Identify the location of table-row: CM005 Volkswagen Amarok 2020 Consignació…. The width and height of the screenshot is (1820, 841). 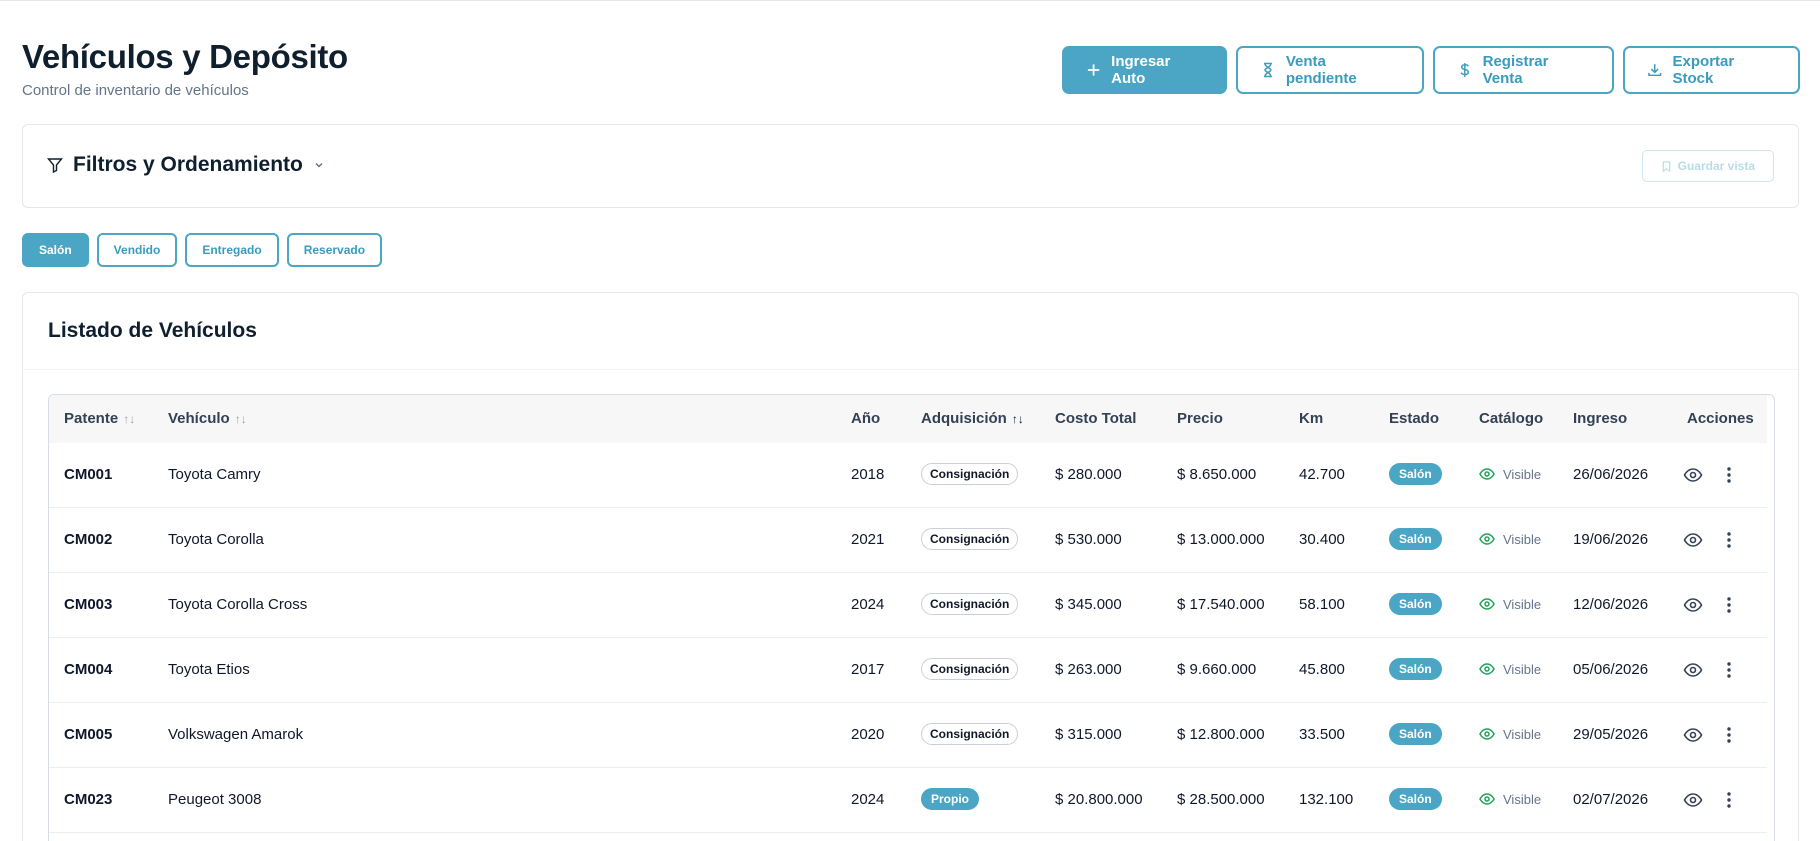
(908, 735).